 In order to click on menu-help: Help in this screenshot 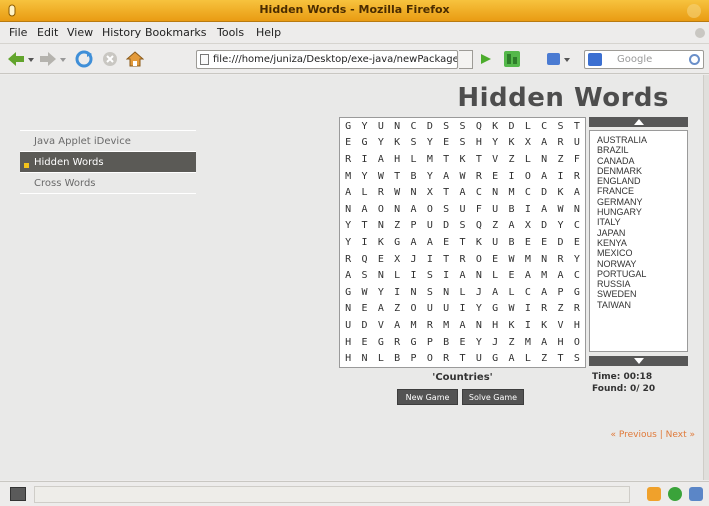, I will do `click(268, 32)`.